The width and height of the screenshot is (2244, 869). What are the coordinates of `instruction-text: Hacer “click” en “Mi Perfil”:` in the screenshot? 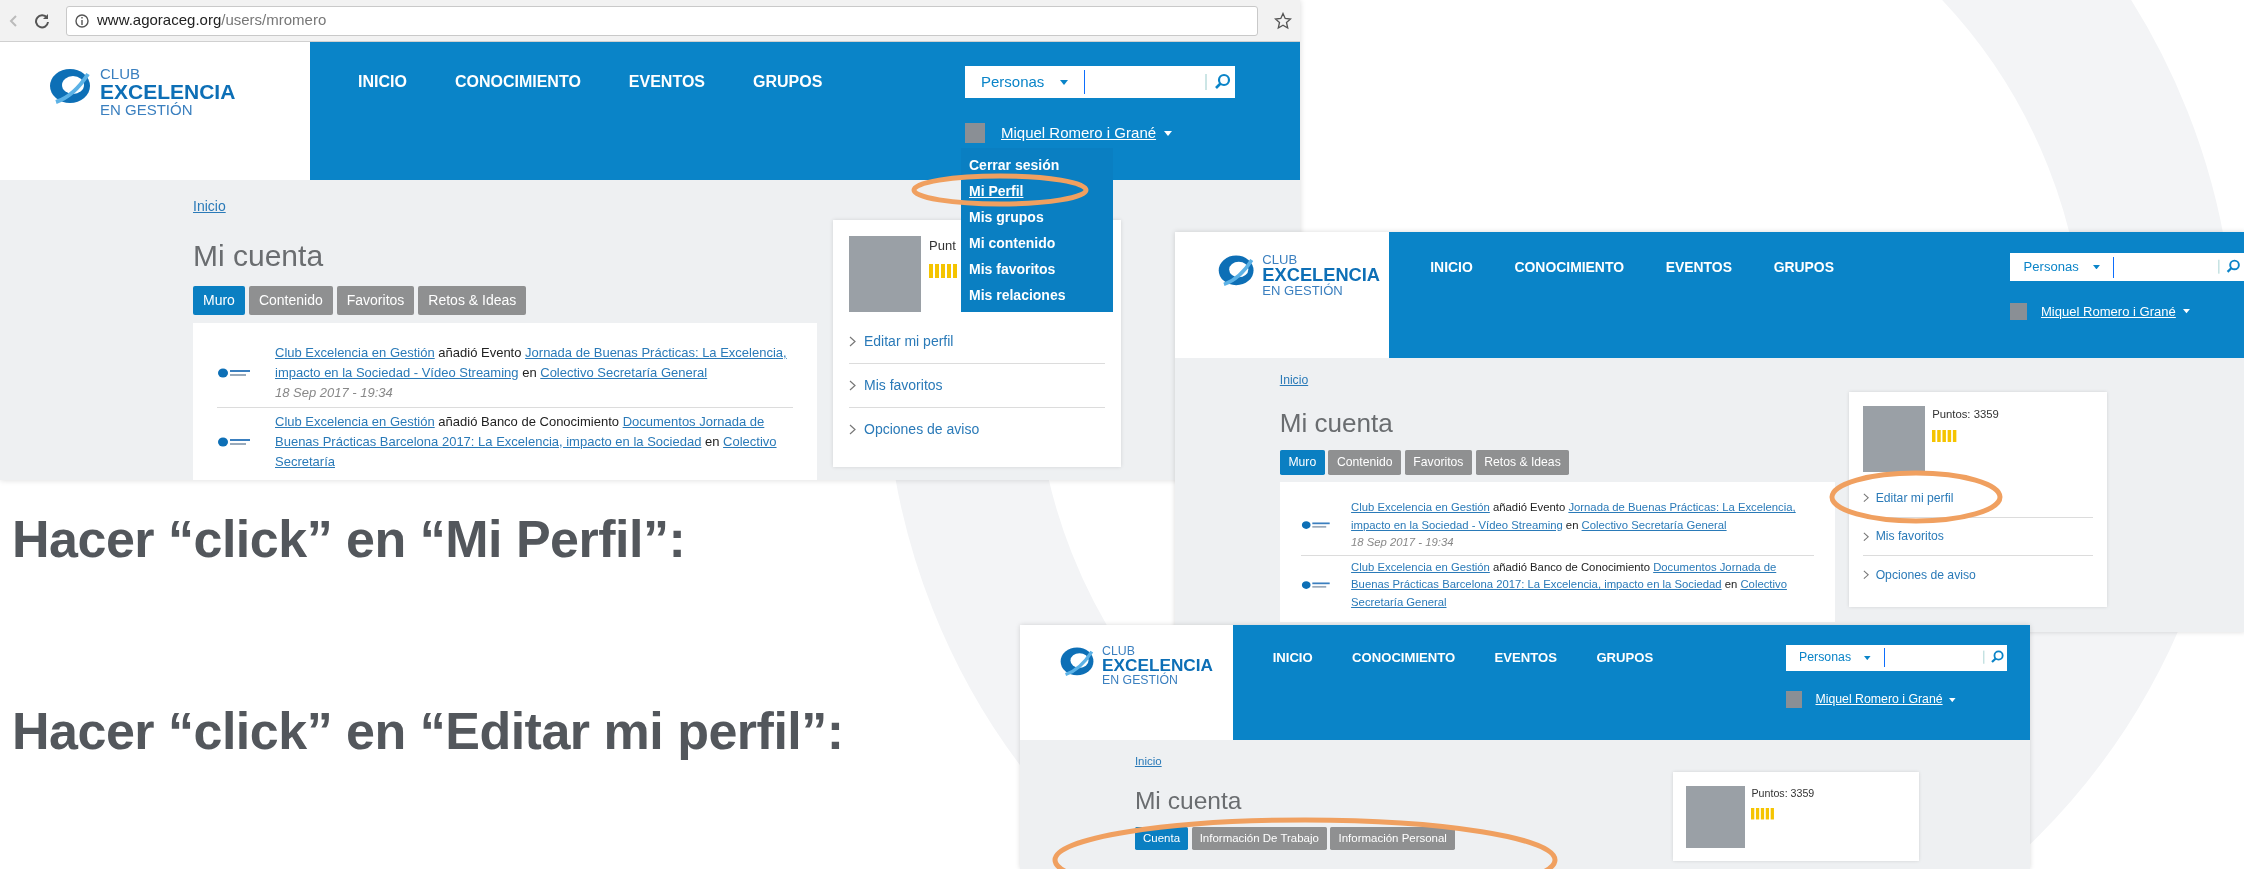 It's located at (349, 539).